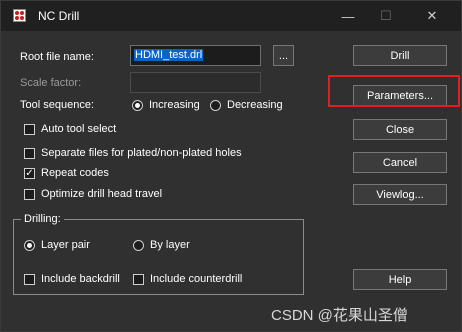  I want to click on maximize-button: ☐, so click(386, 16).